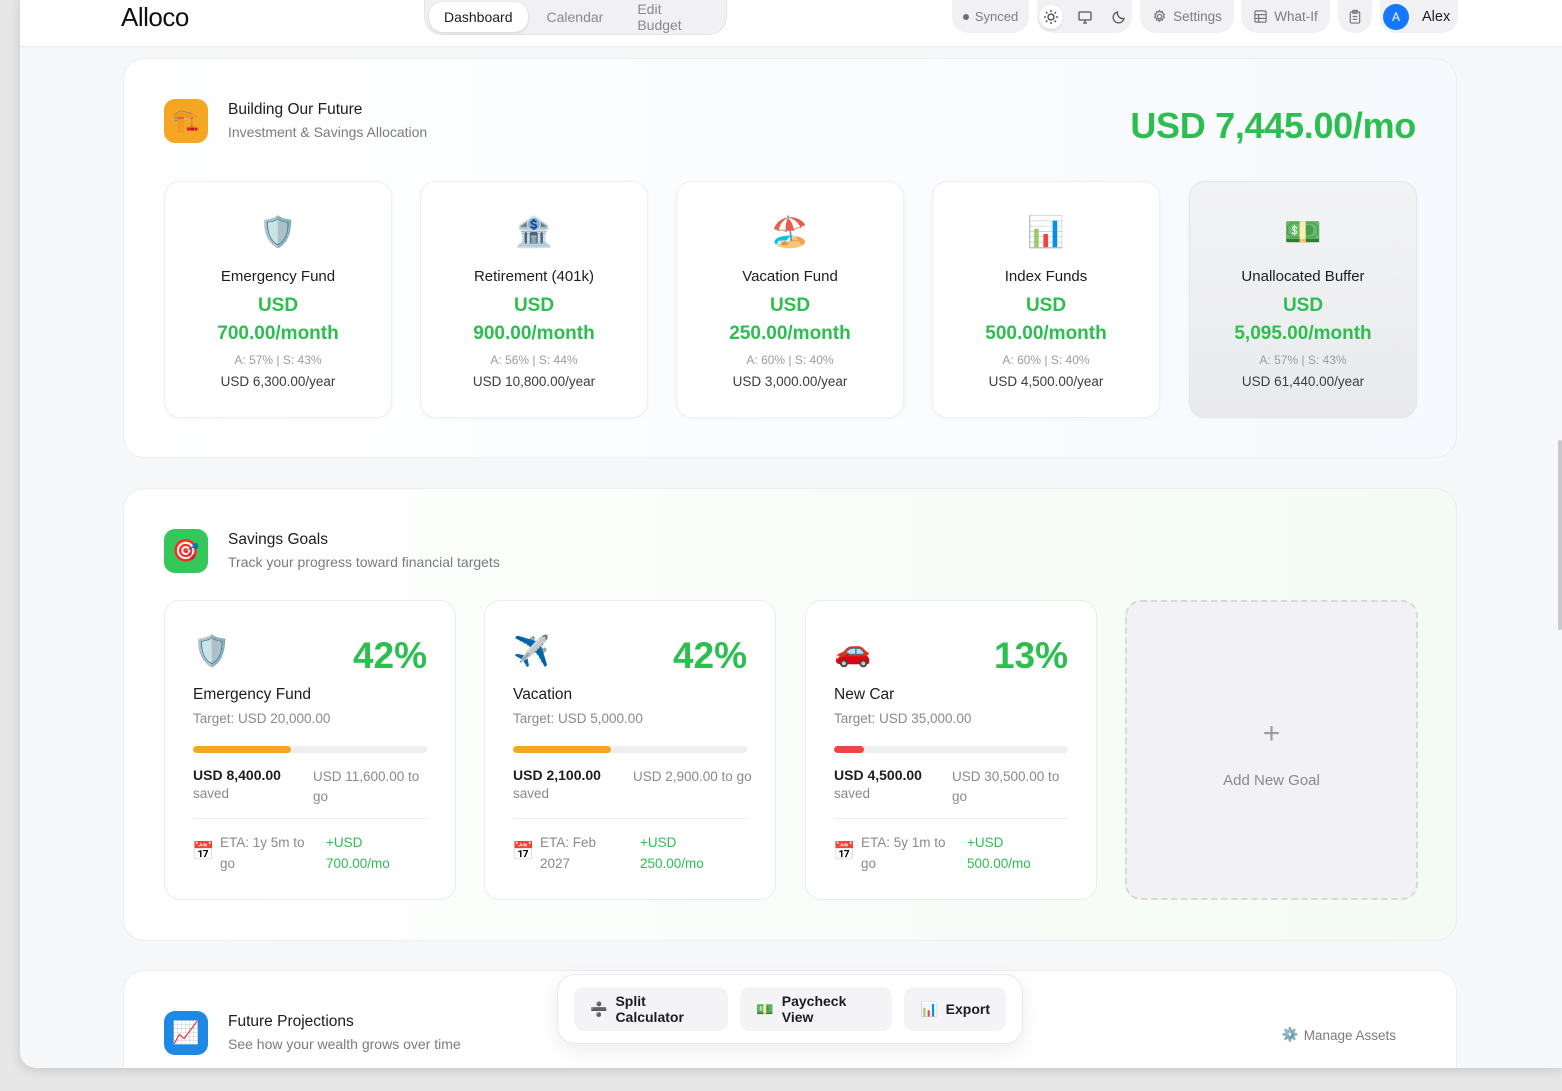 The width and height of the screenshot is (1562, 1091). What do you see at coordinates (1271, 733) in the screenshot?
I see `plus-icon: +` at bounding box center [1271, 733].